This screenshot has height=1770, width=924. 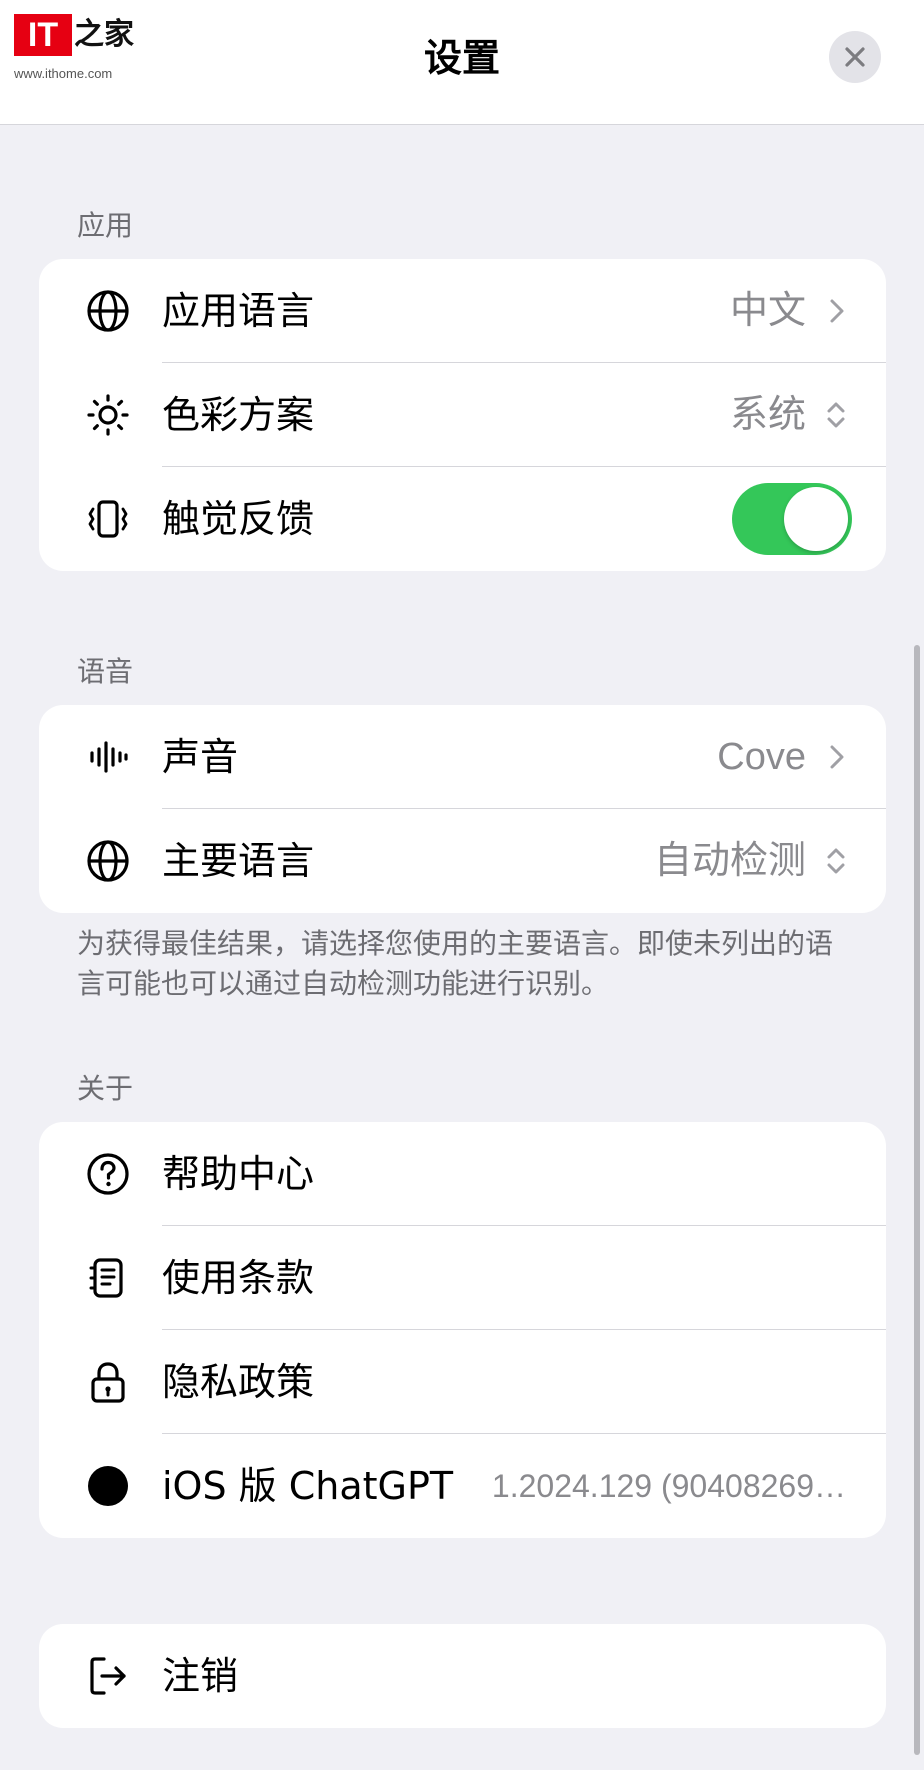 I want to click on color-scheme-value: 系统, so click(x=767, y=415).